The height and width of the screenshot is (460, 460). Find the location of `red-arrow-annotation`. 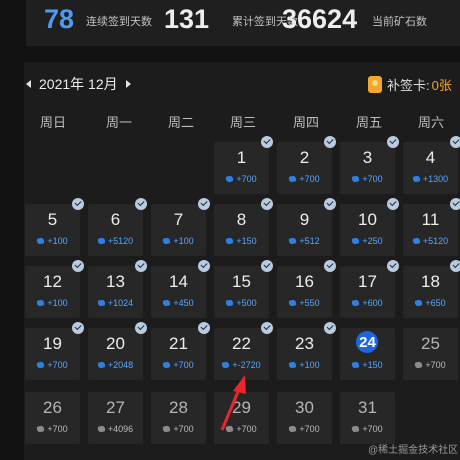

red-arrow-annotation is located at coordinates (233, 403).